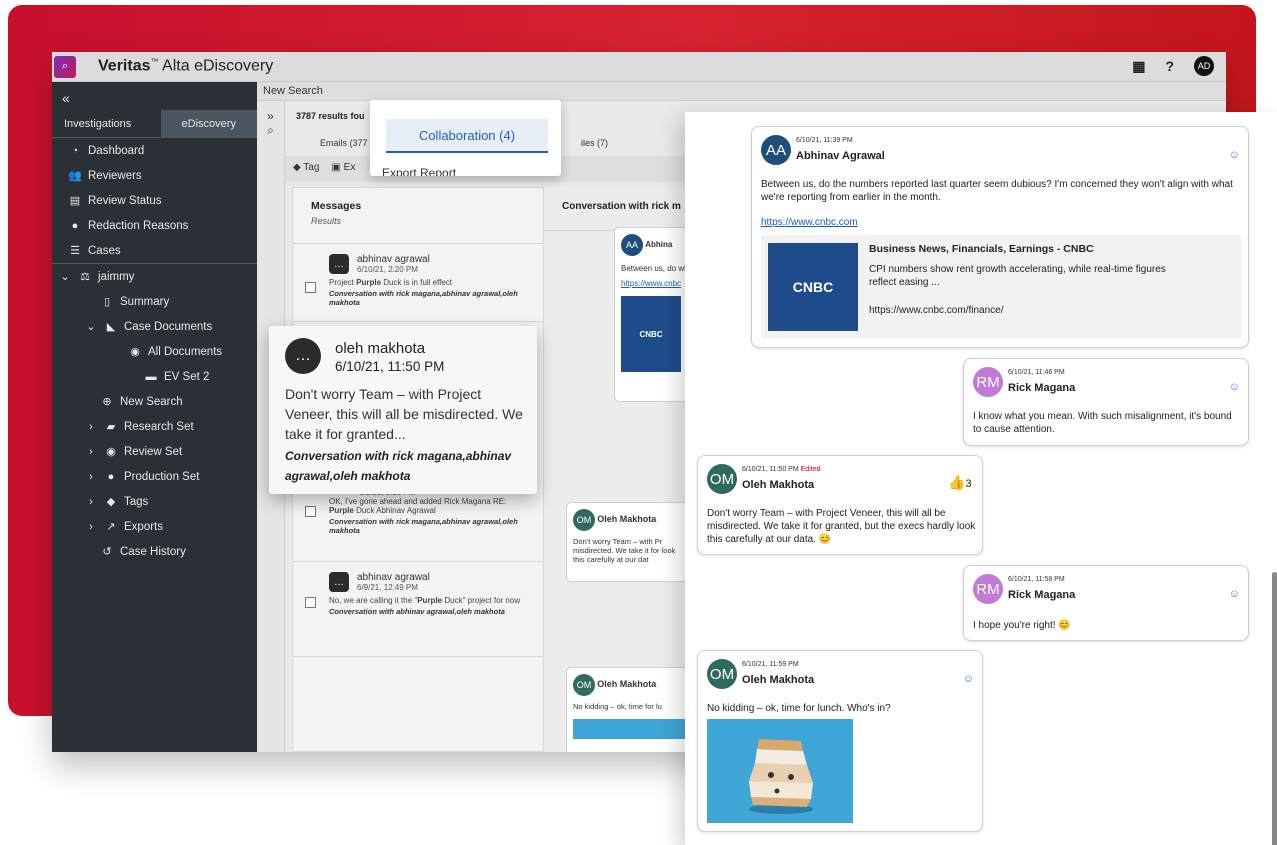  What do you see at coordinates (594, 143) in the screenshot?
I see `tab-files: iles (7)` at bounding box center [594, 143].